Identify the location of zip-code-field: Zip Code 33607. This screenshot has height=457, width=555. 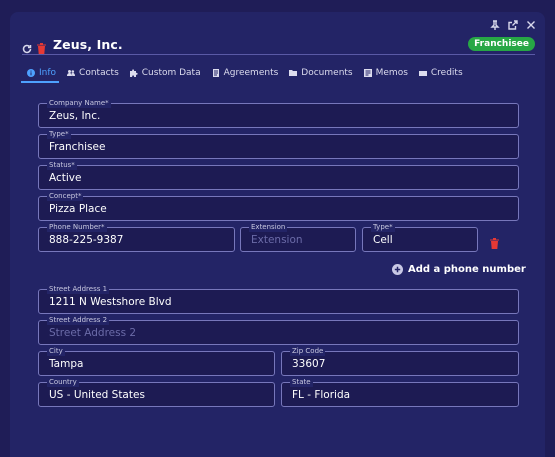
(400, 361).